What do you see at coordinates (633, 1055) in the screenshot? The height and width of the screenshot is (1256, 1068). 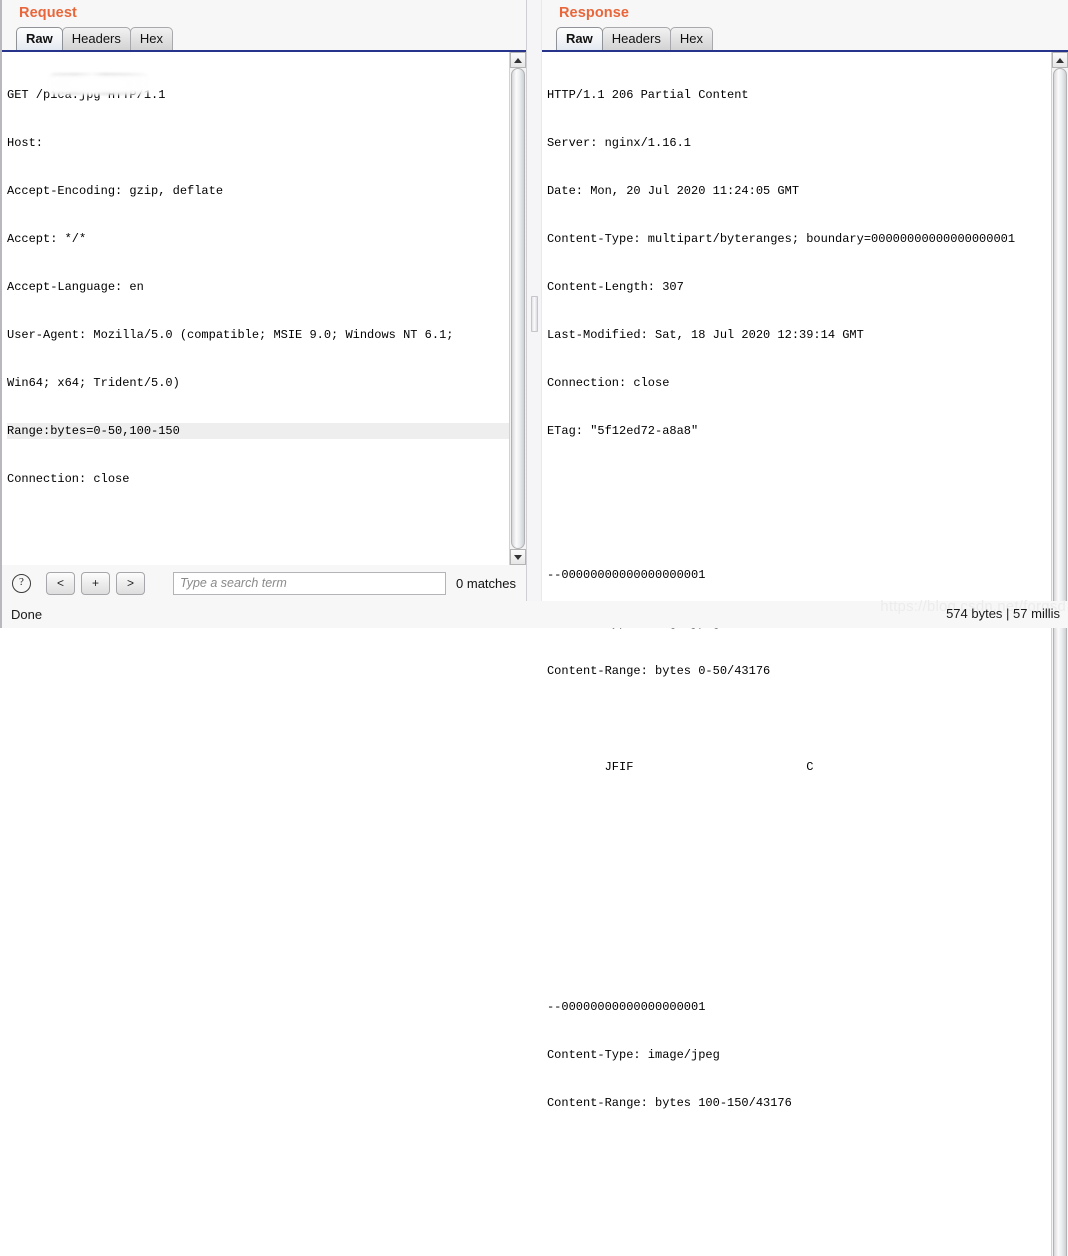 I see `response-line: Content-Type: image/jpeg` at bounding box center [633, 1055].